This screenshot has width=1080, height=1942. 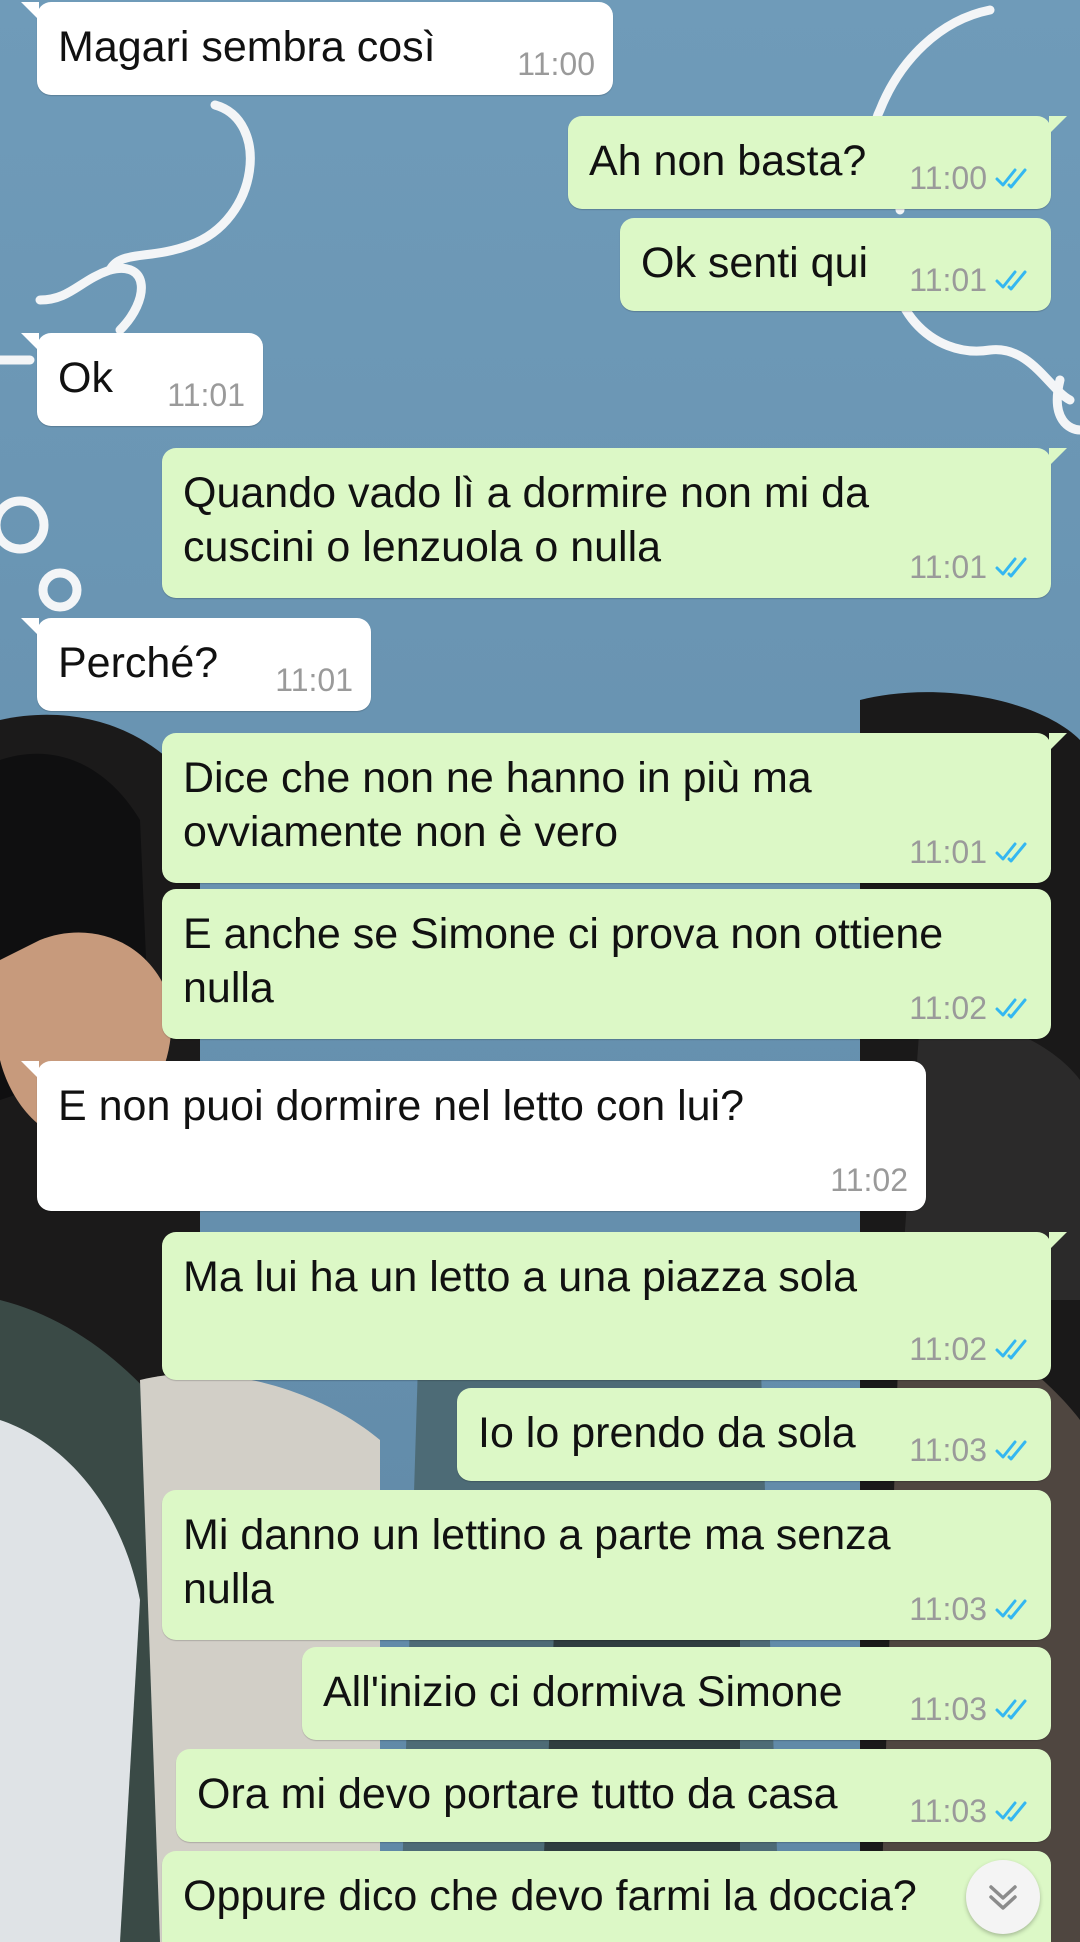 I want to click on message-bubble-outgoing: Ora mi devo portare tutto da casa 11:03, so click(x=613, y=1795).